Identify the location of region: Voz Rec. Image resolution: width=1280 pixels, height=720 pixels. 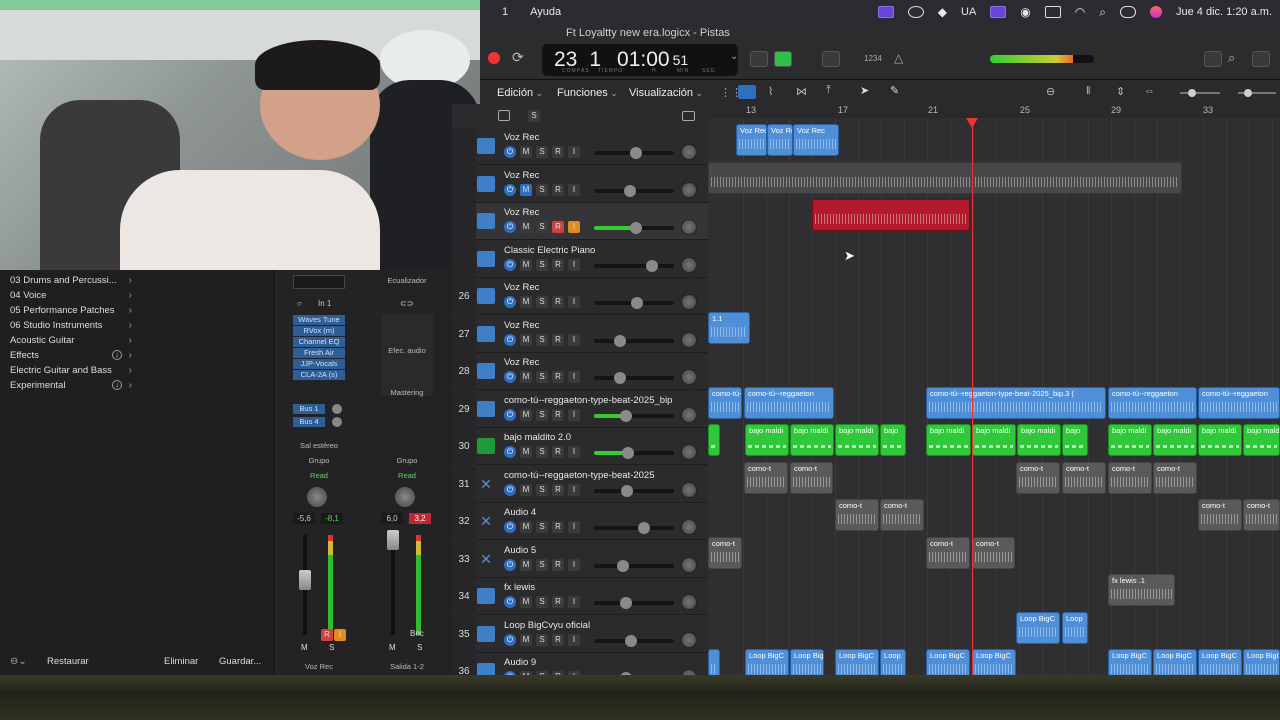
(751, 140).